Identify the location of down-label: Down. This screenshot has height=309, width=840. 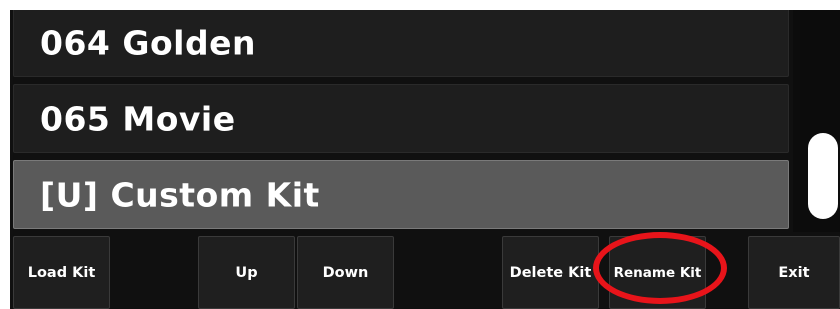
(345, 272).